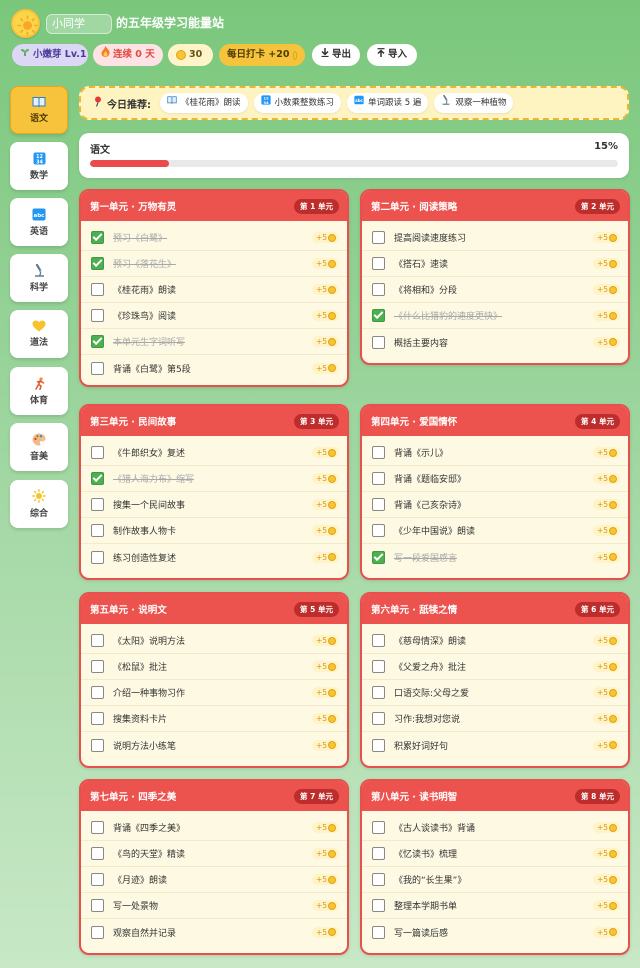  What do you see at coordinates (495, 453) in the screenshot?
I see `task-row: 背诵《示儿》 +5` at bounding box center [495, 453].